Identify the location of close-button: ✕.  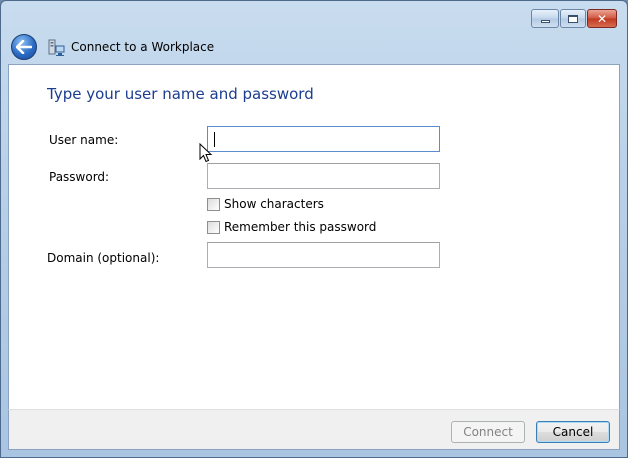
(602, 18).